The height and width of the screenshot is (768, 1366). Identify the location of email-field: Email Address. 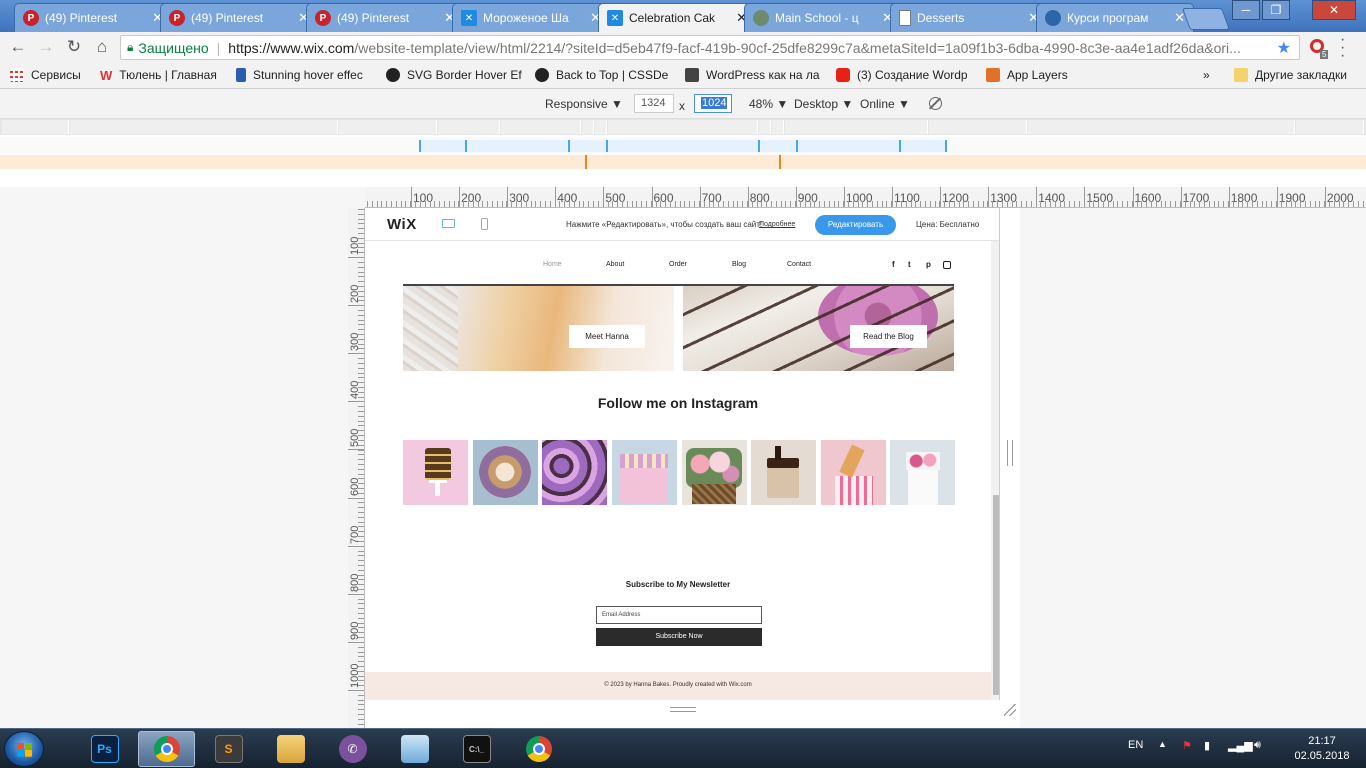
(679, 615).